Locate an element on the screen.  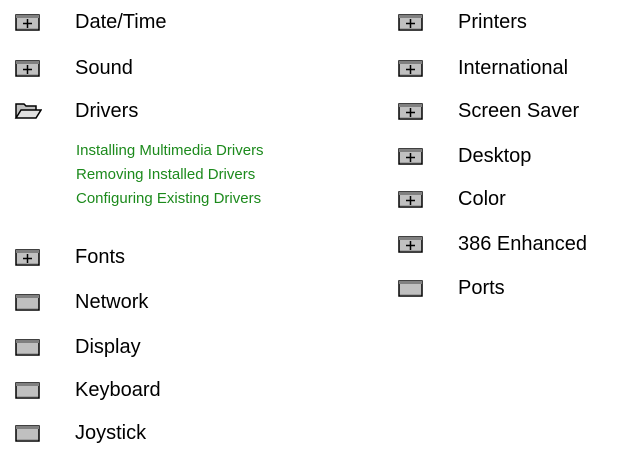
topic-label: Printers is located at coordinates (492, 22).